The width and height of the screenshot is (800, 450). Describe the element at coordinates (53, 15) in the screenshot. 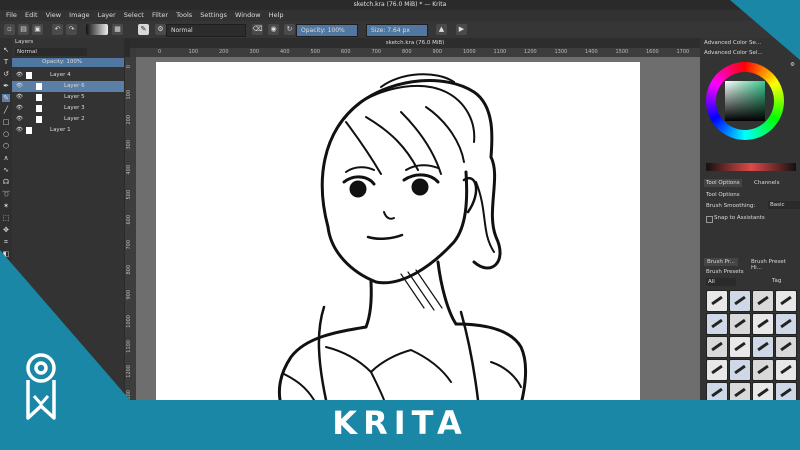

I see `menu-view: View` at that location.